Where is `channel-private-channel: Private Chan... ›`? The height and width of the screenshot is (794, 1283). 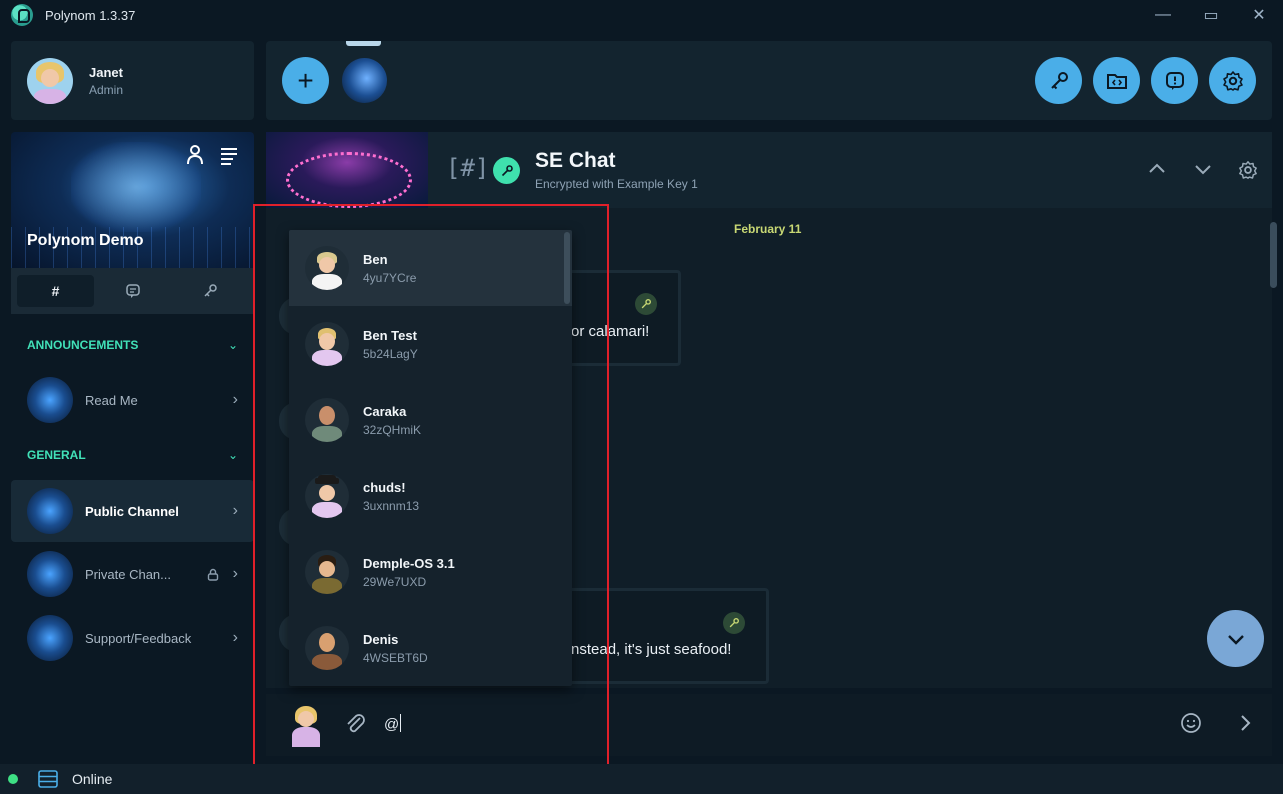
channel-private-channel: Private Chan... › is located at coordinates (132, 574).